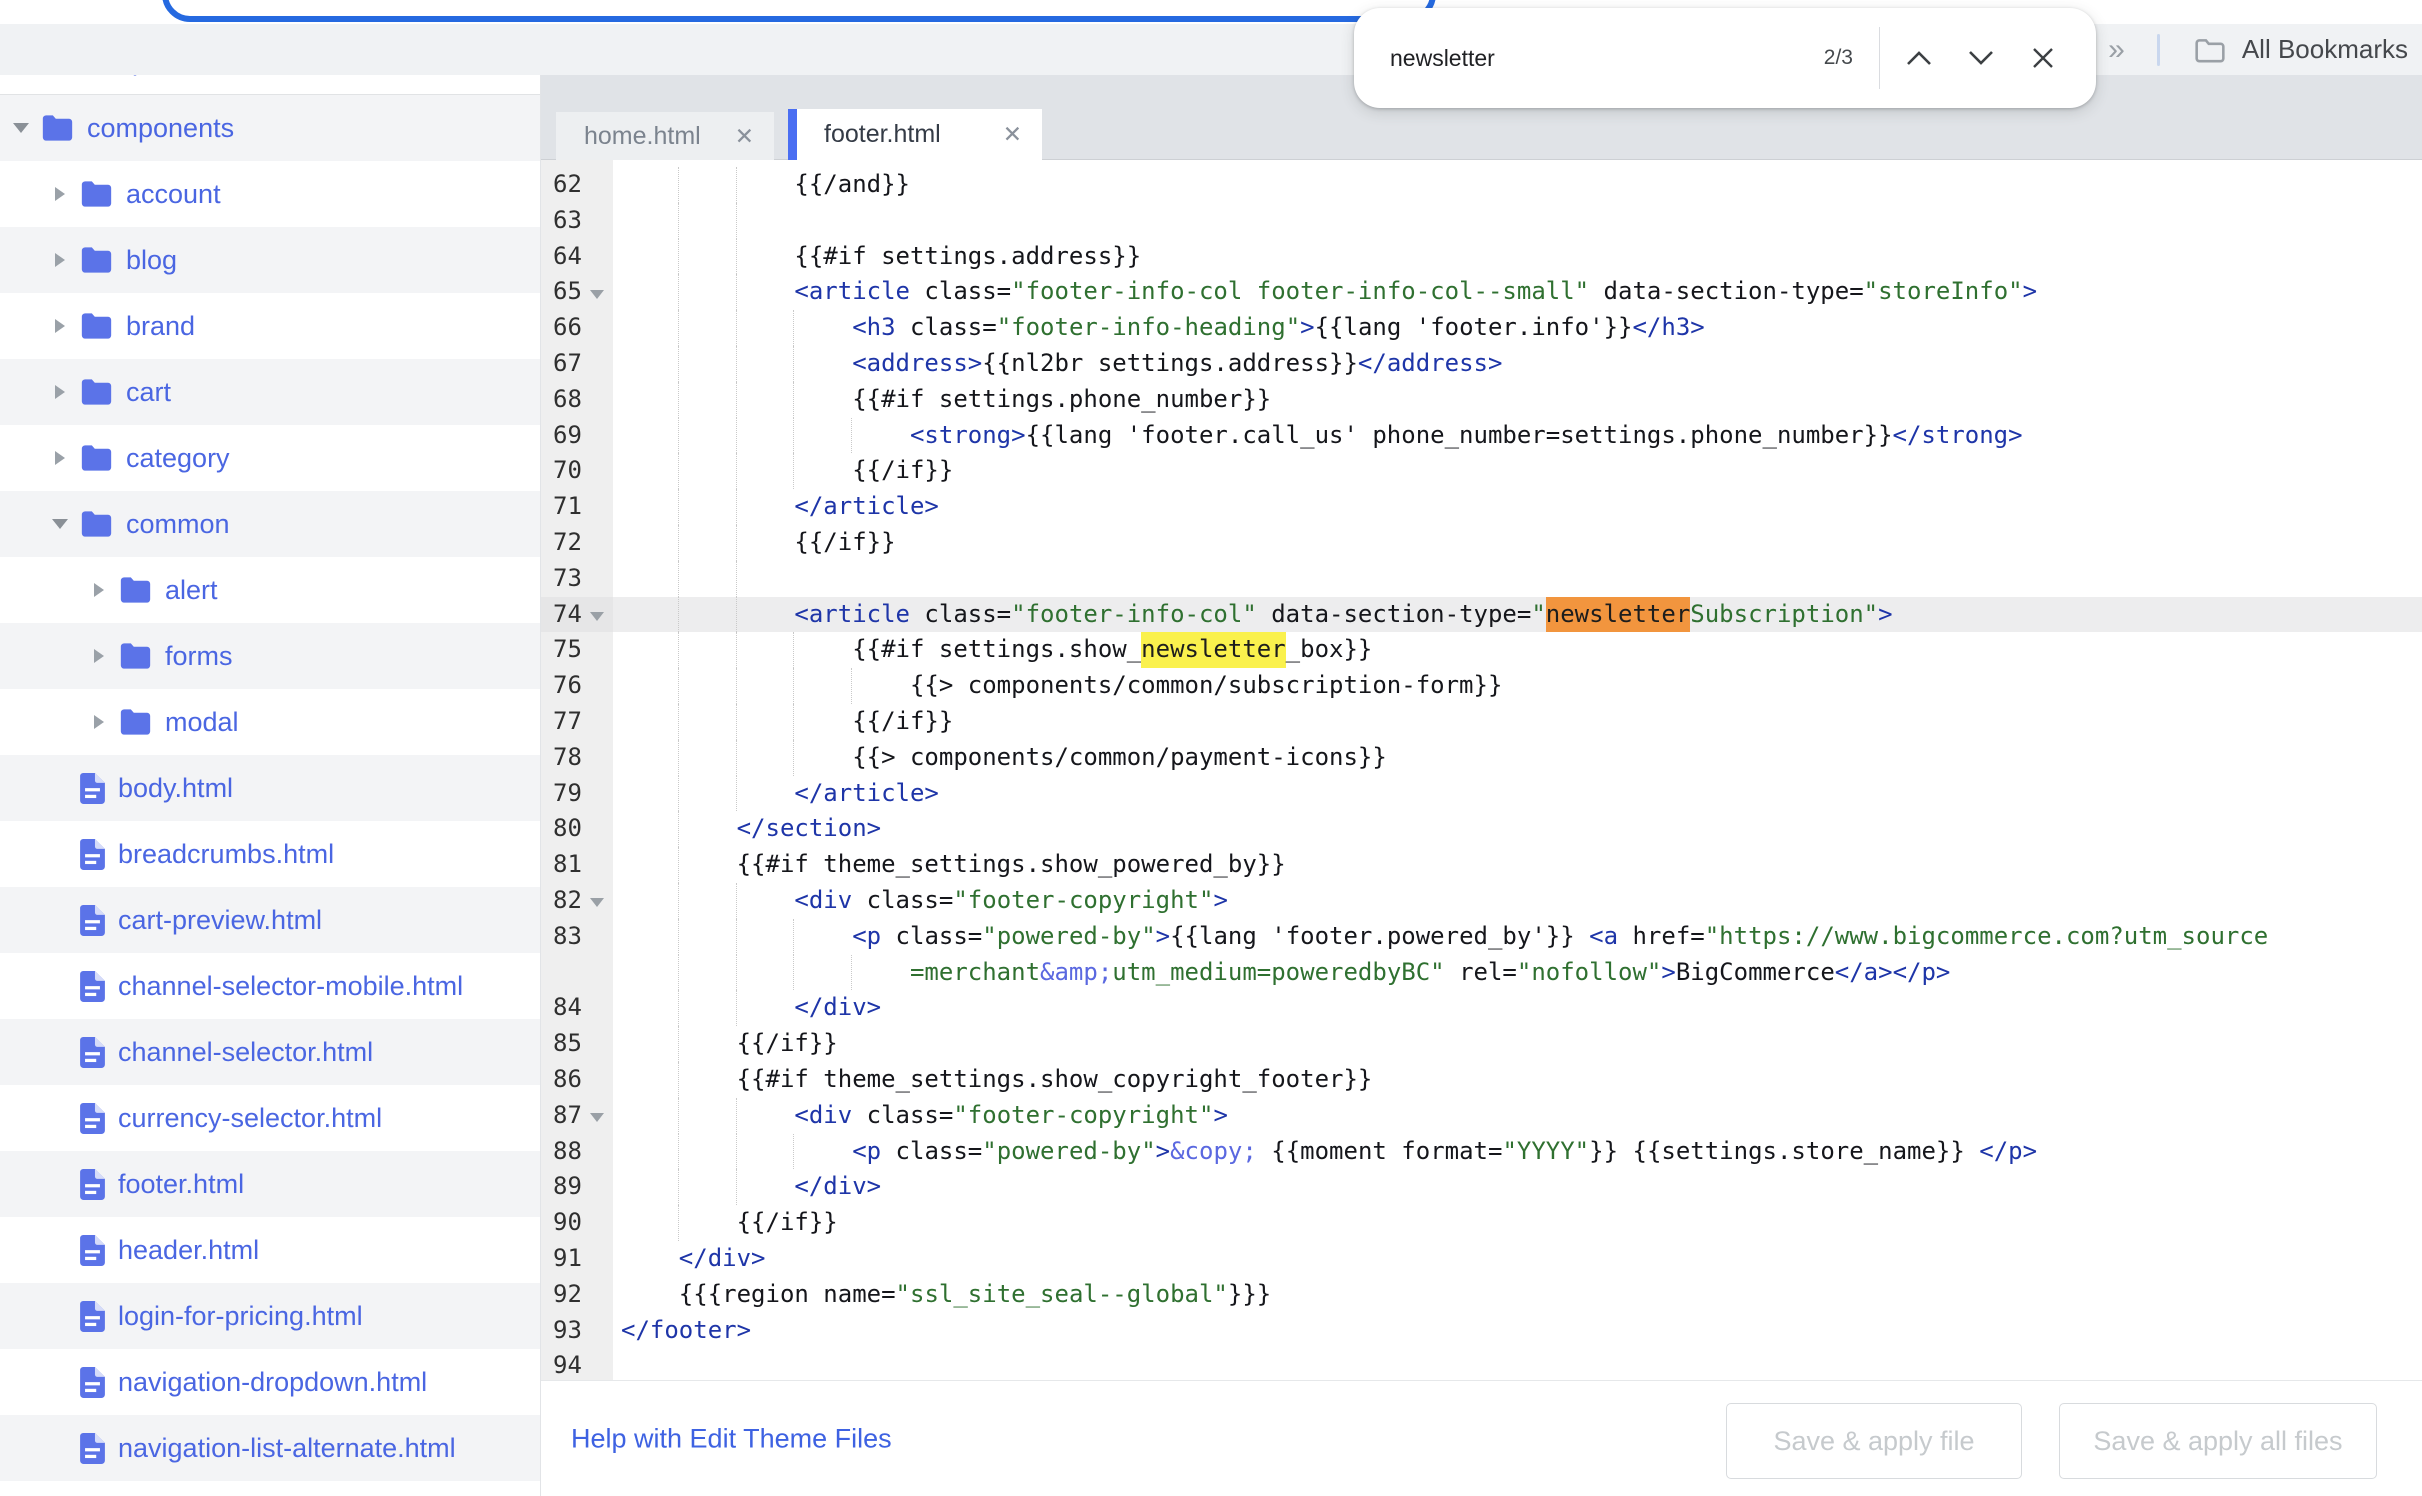  What do you see at coordinates (1481, 220) in the screenshot?
I see `code-line-63: 63` at bounding box center [1481, 220].